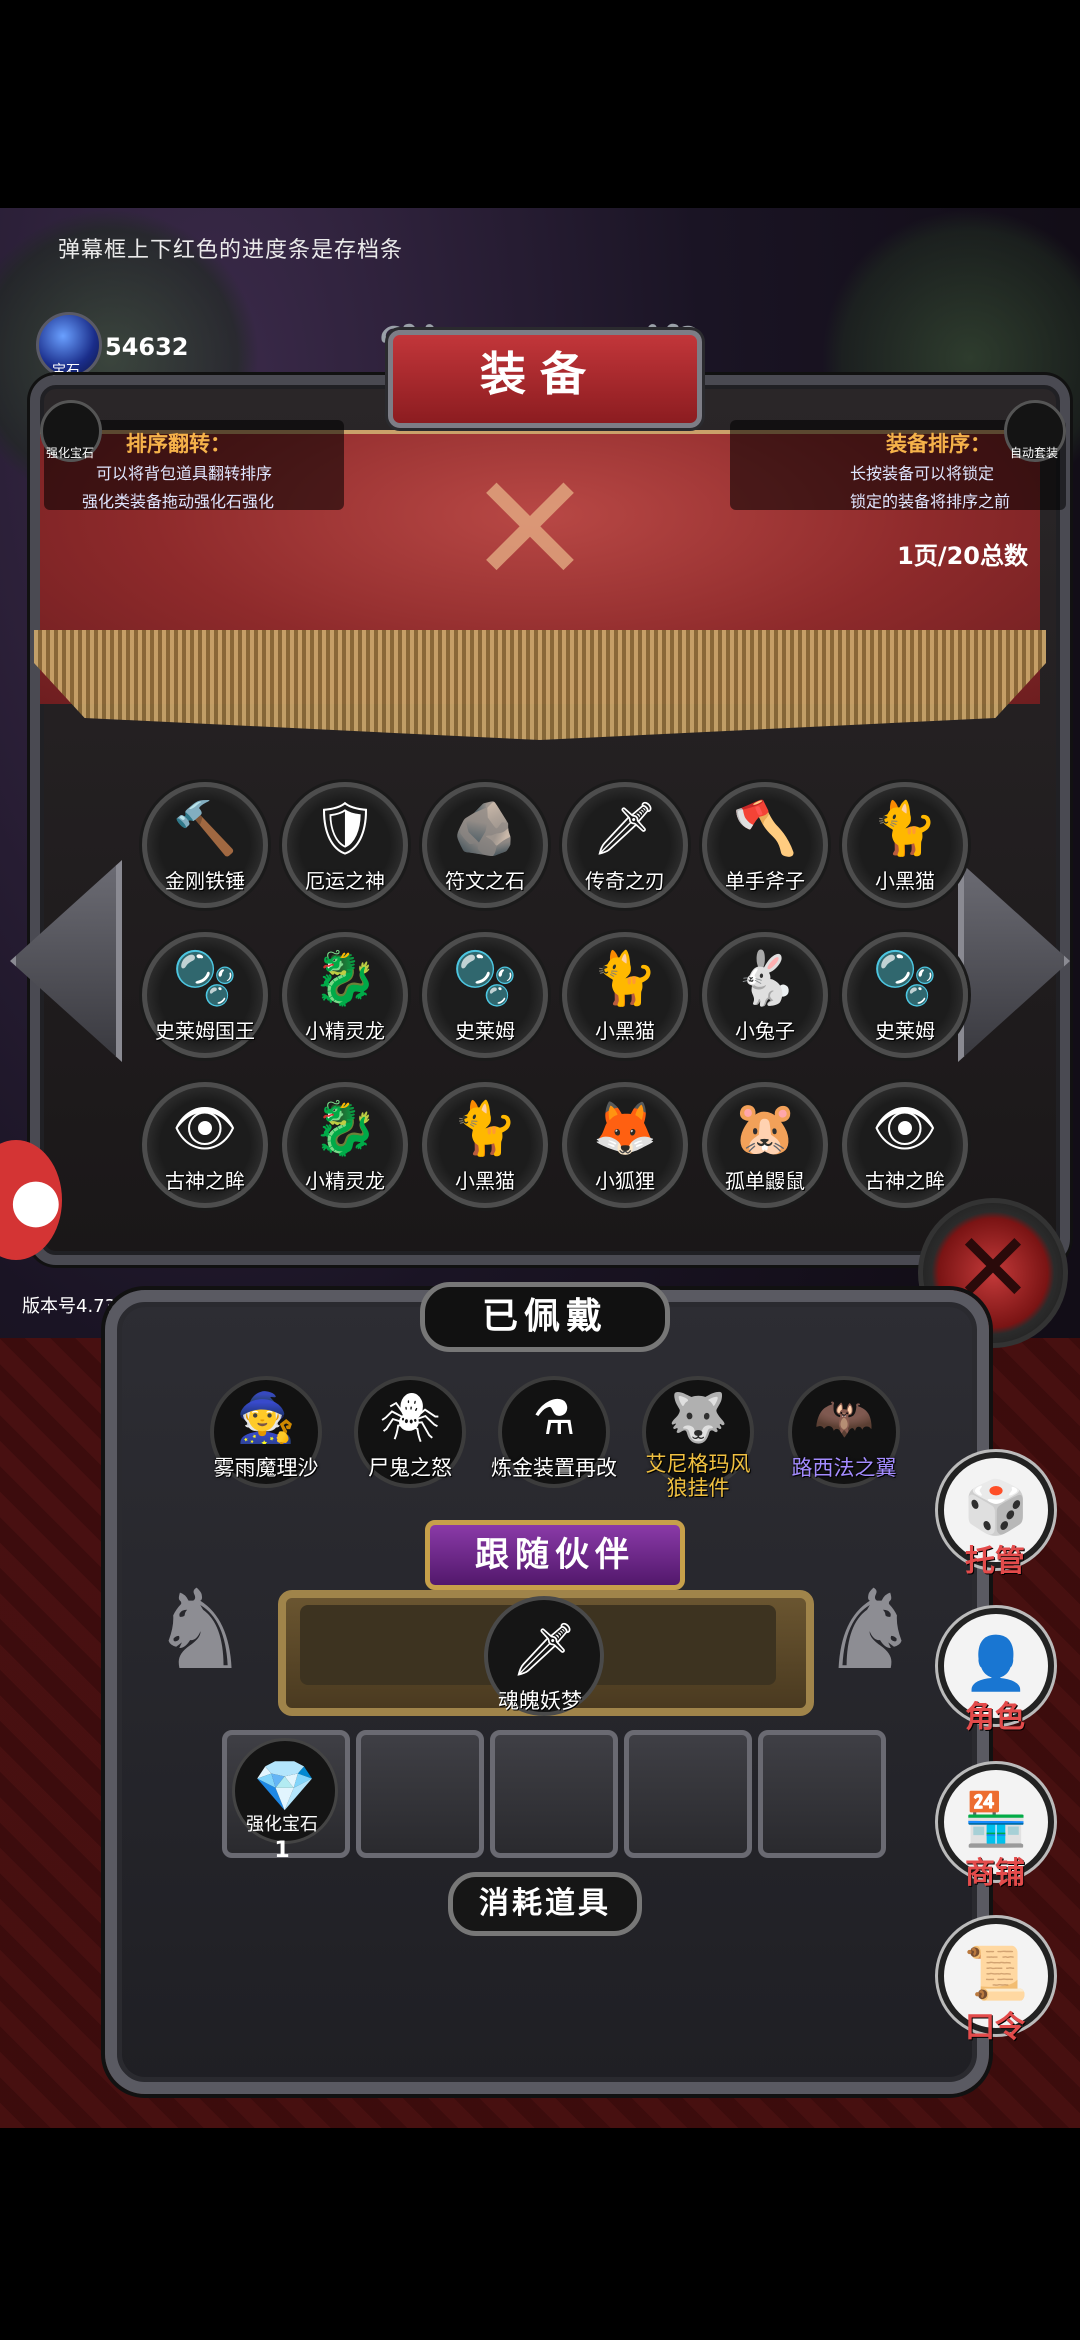 Image resolution: width=1080 pixels, height=2340 pixels. Describe the element at coordinates (625, 881) in the screenshot. I see `inventory-item-label: 传奇之刃` at that location.